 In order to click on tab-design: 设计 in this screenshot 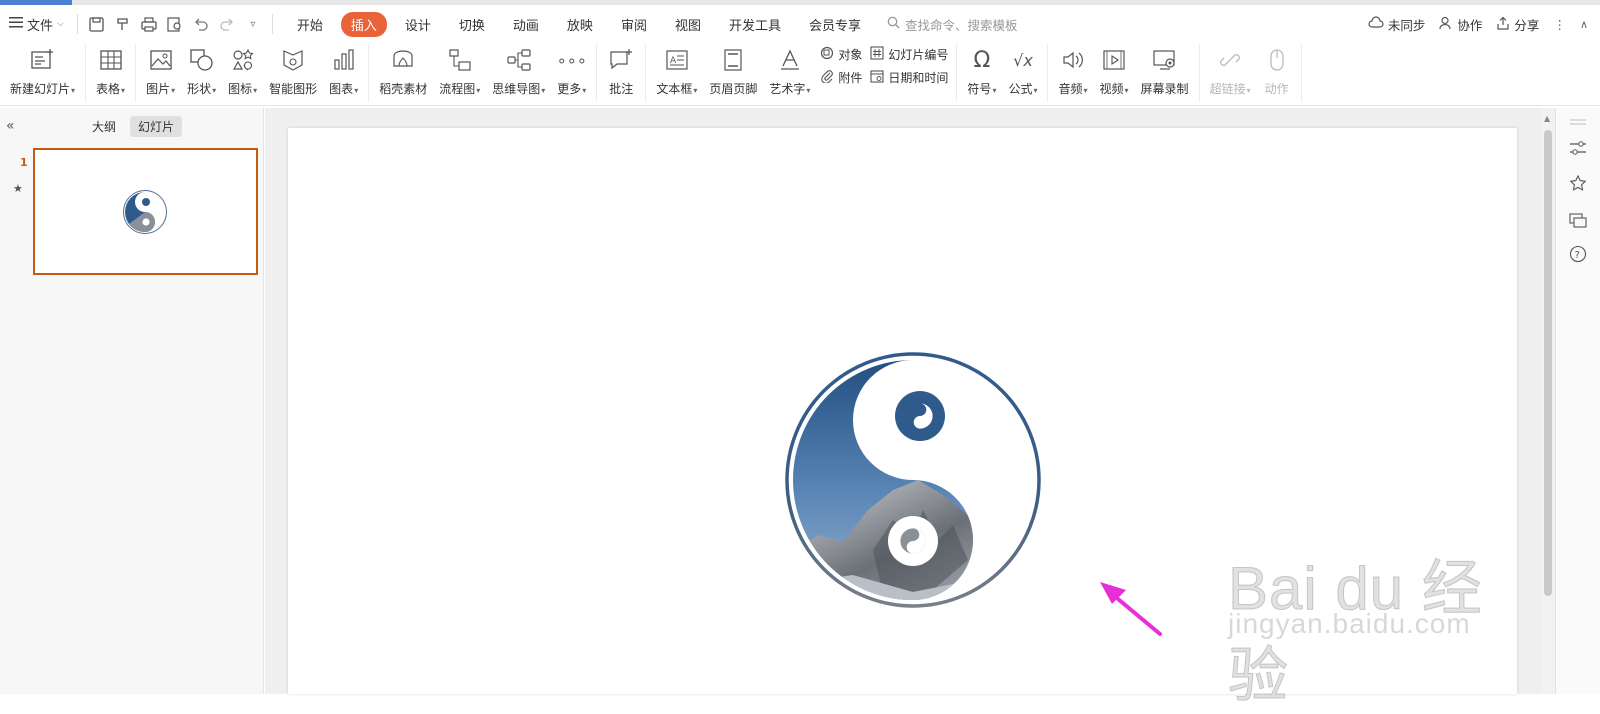, I will do `click(418, 24)`.